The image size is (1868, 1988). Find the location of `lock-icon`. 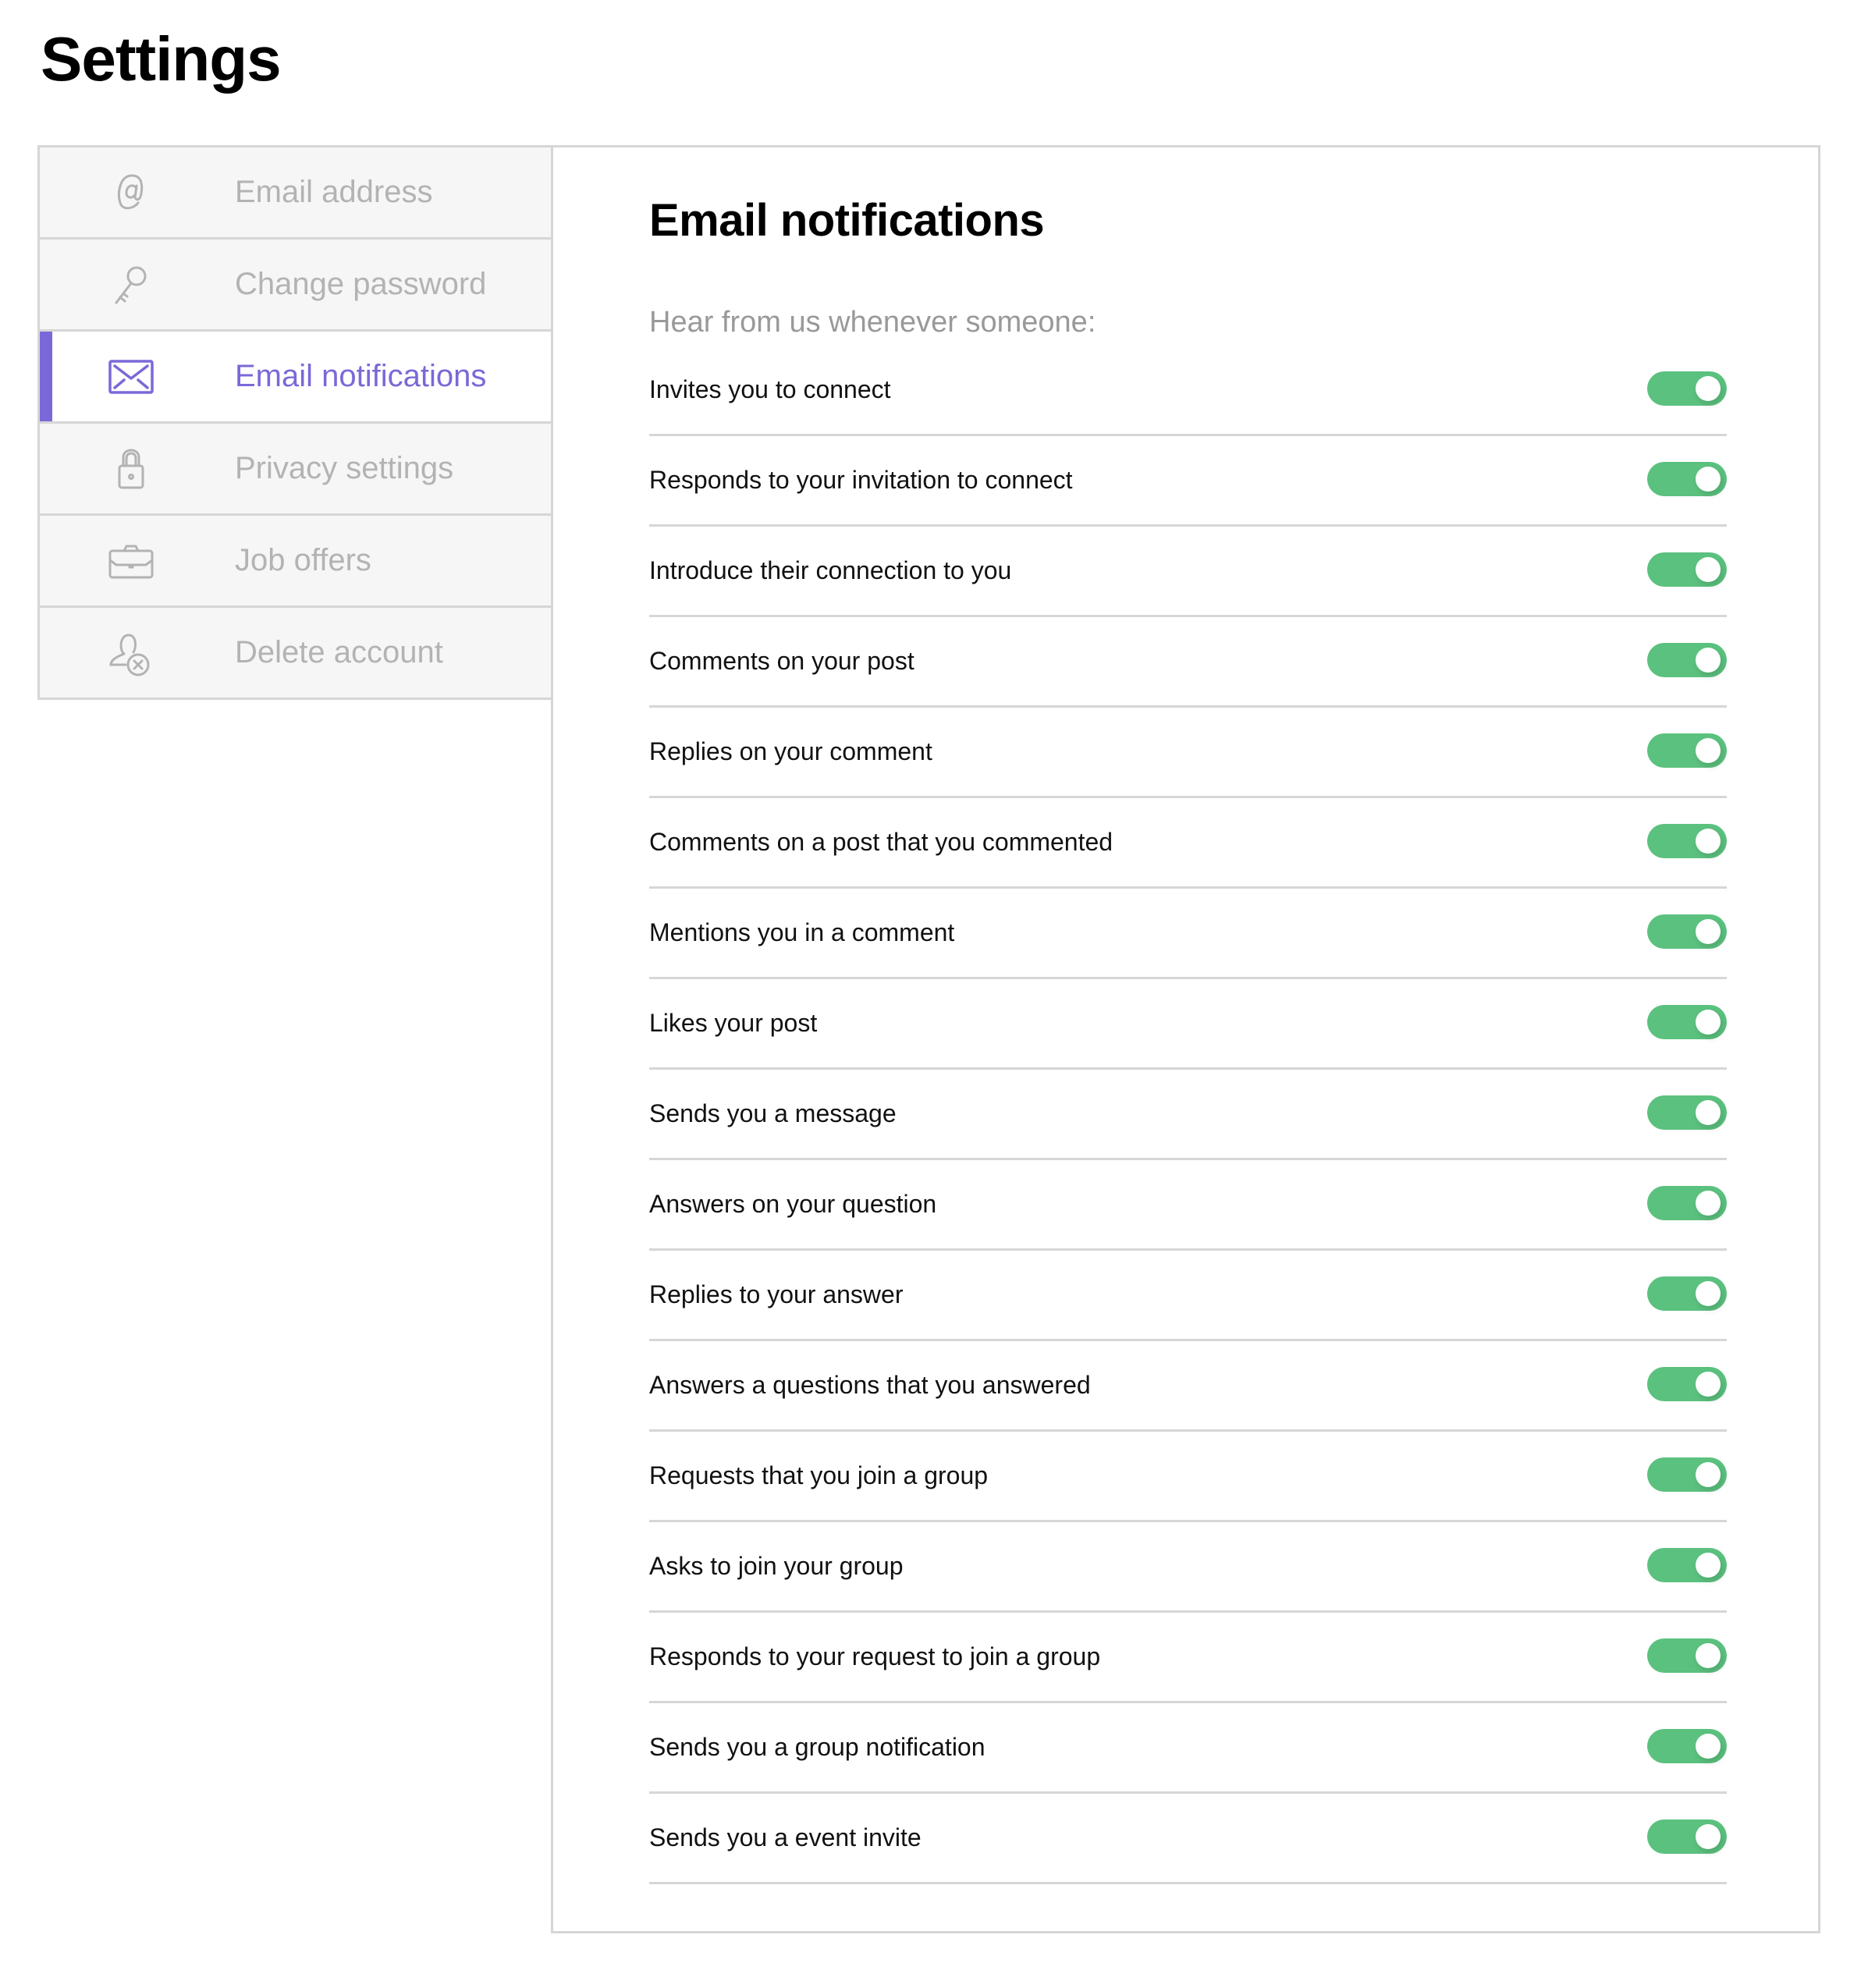

lock-icon is located at coordinates (131, 469).